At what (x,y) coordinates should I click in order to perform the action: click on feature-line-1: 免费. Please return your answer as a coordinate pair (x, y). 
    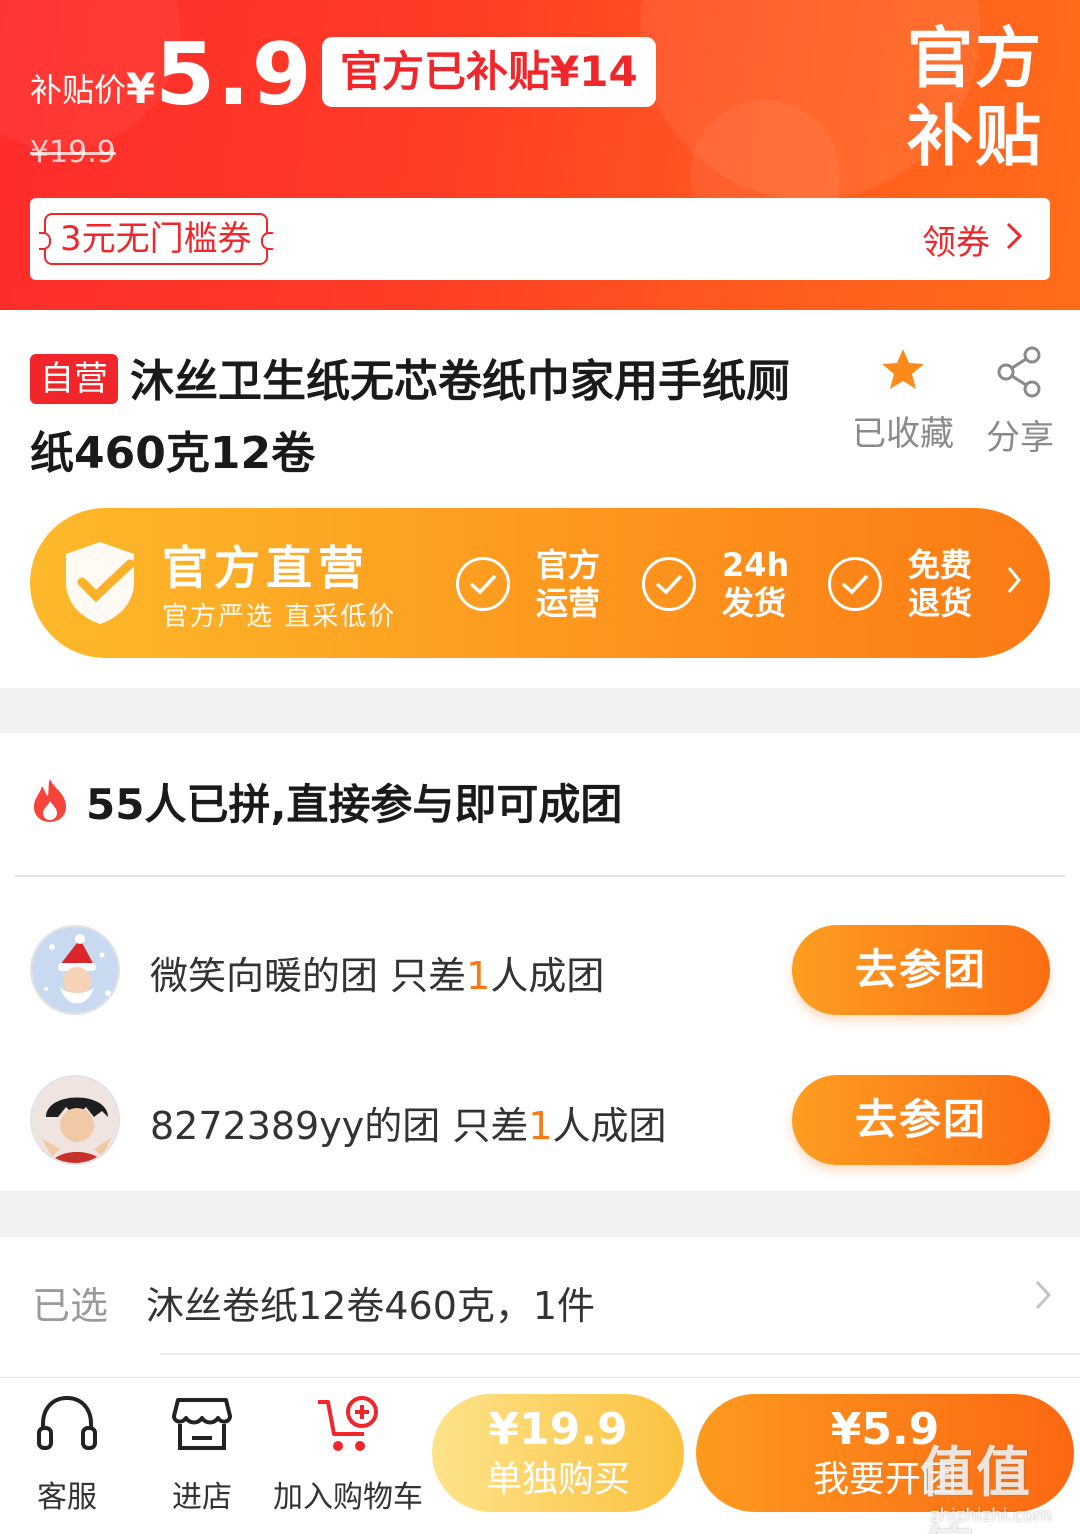
    Looking at the image, I should click on (940, 565).